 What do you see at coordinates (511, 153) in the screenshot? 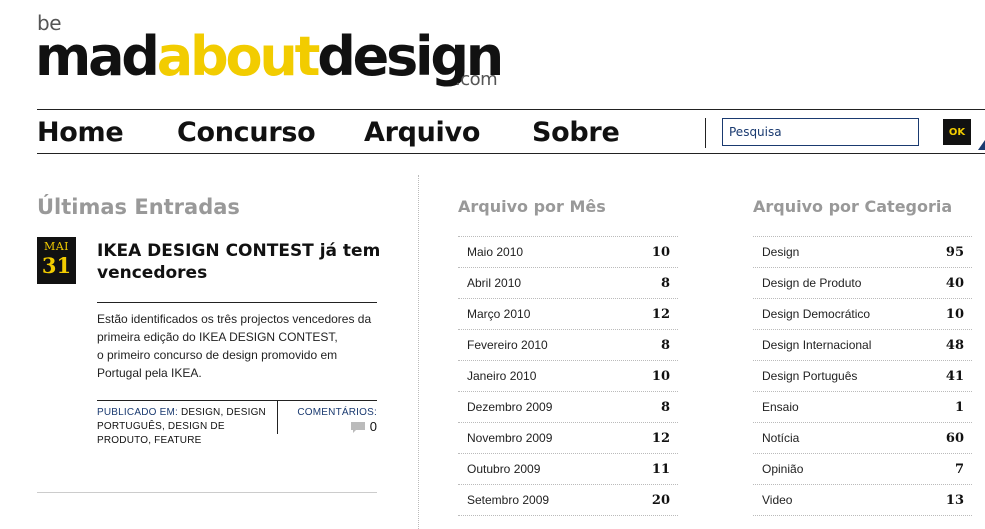
I see `nav-bottom-rule` at bounding box center [511, 153].